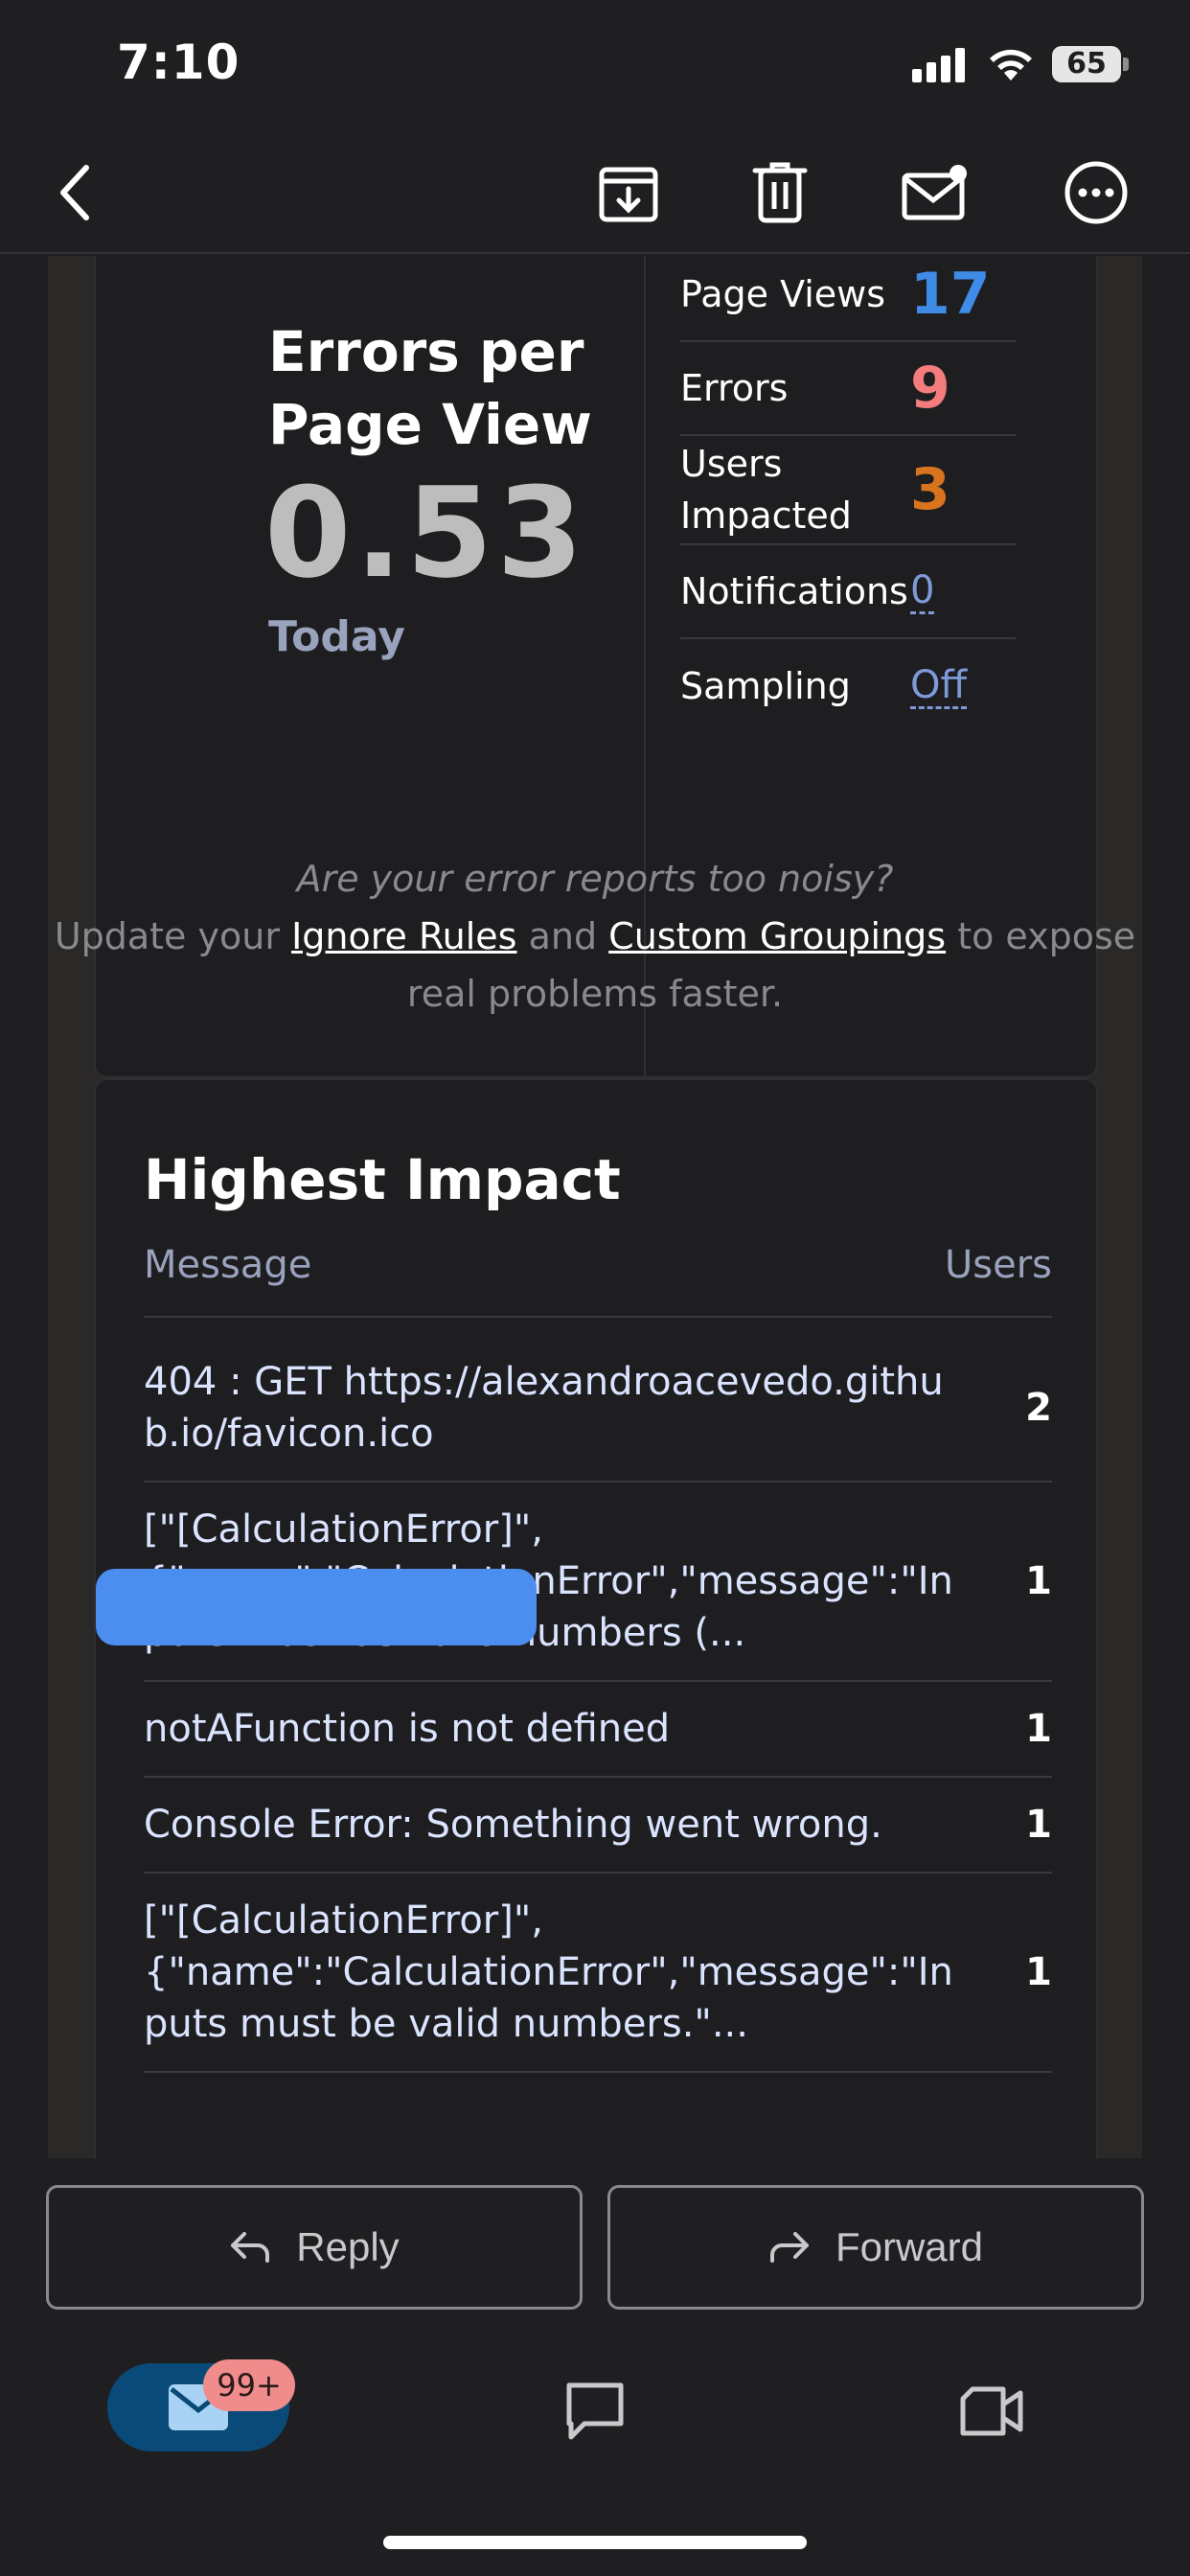 Image resolution: width=1190 pixels, height=2576 pixels. I want to click on email-toolbar, so click(595, 191).